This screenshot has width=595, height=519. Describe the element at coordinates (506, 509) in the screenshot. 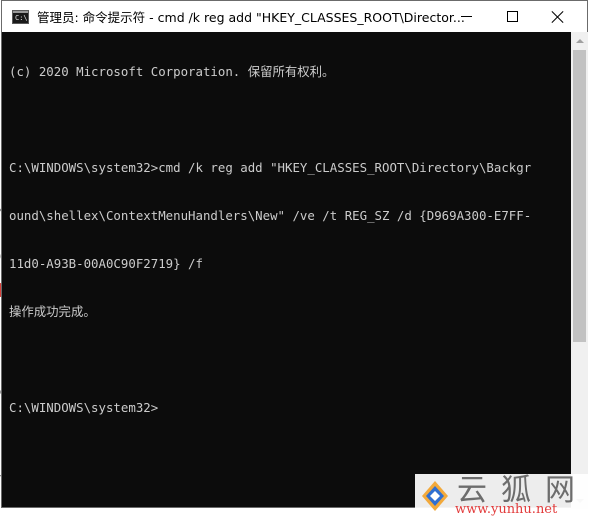

I see `watermark-url: www.yunhu.net` at that location.